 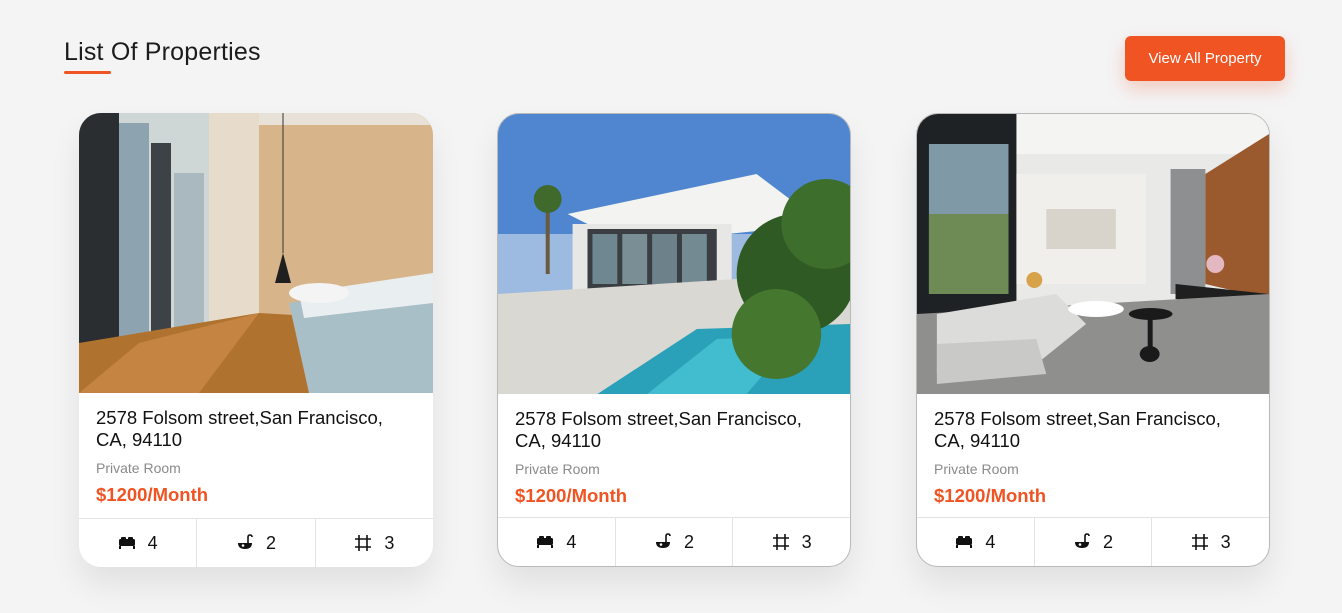 I want to click on property-image-bedroom, so click(x=256, y=253).